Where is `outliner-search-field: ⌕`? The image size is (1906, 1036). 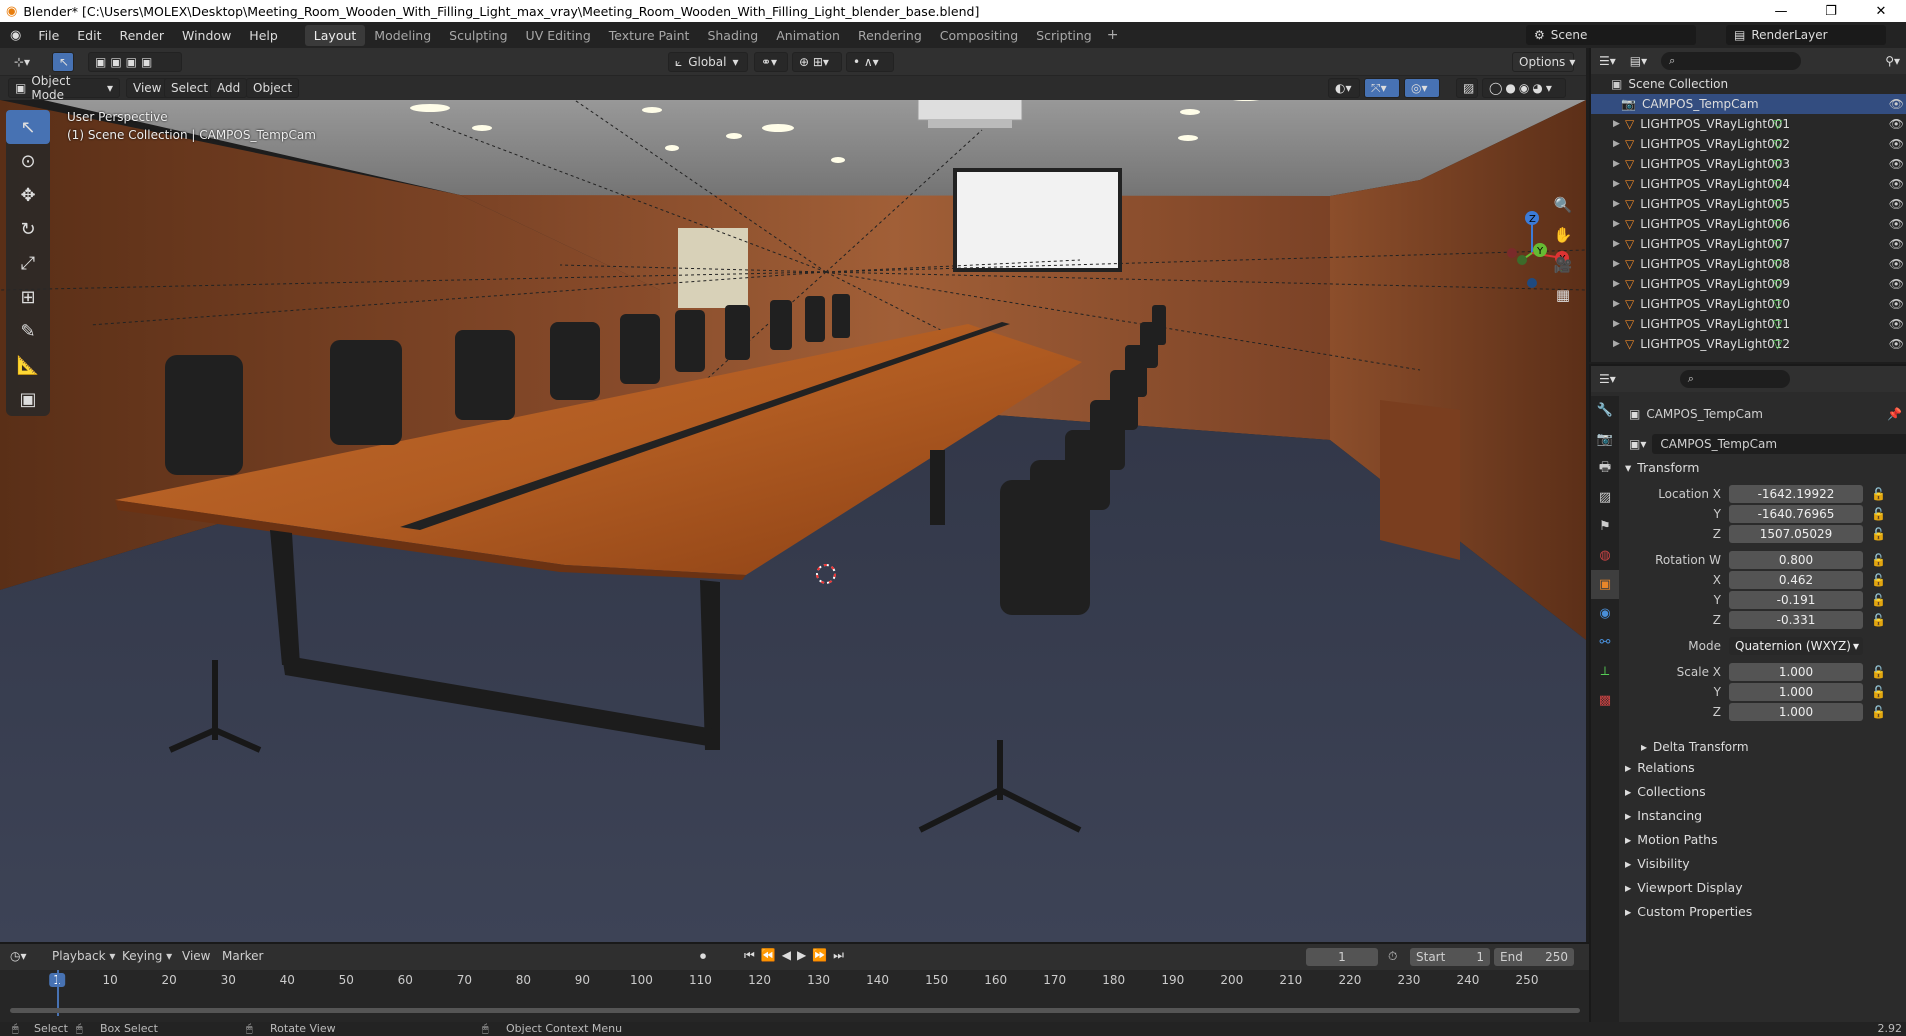
outliner-search-field: ⌕ is located at coordinates (1731, 61).